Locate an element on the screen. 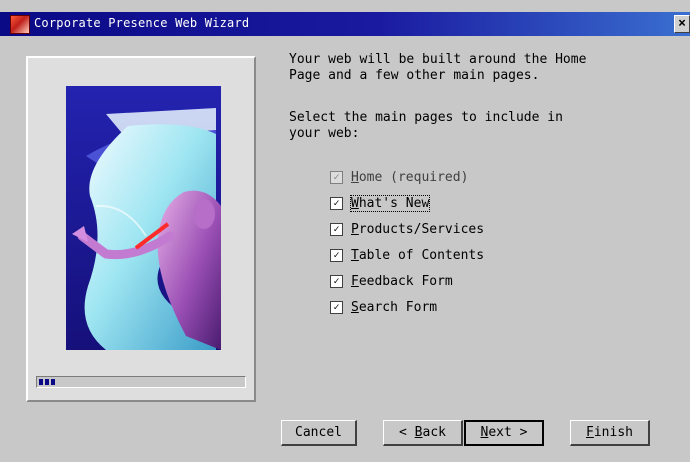 The image size is (690, 462). page-checkbox-whats-new: ✓ What's New is located at coordinates (407, 203).